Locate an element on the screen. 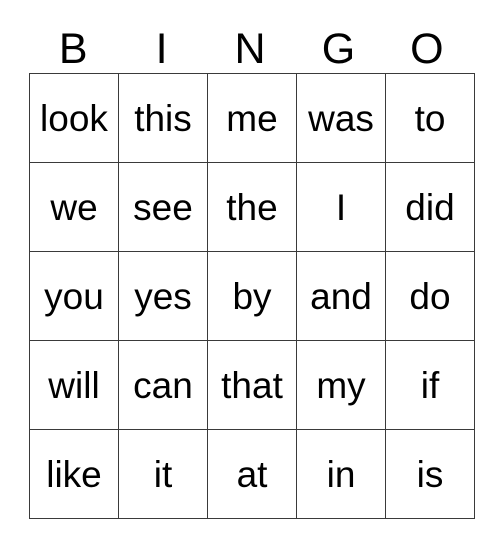 This screenshot has width=500, height=544. bingo-cell: it is located at coordinates (163, 474).